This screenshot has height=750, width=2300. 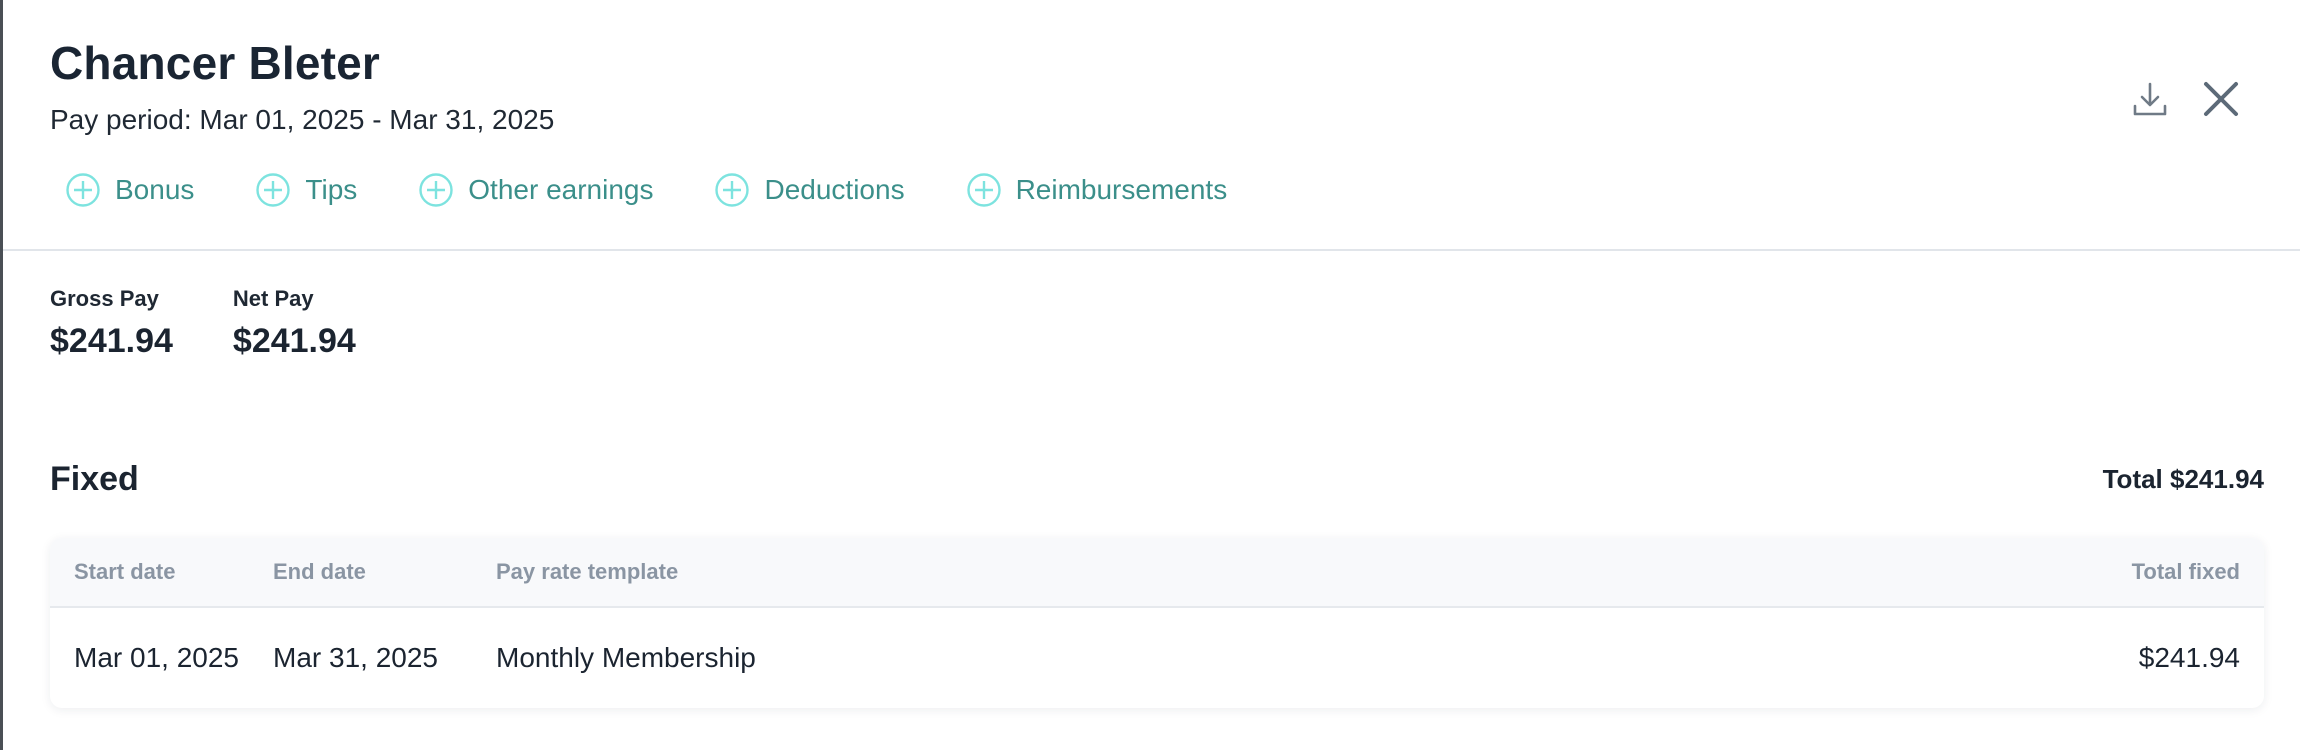 I want to click on net-pay-value: $241.94, so click(x=294, y=341).